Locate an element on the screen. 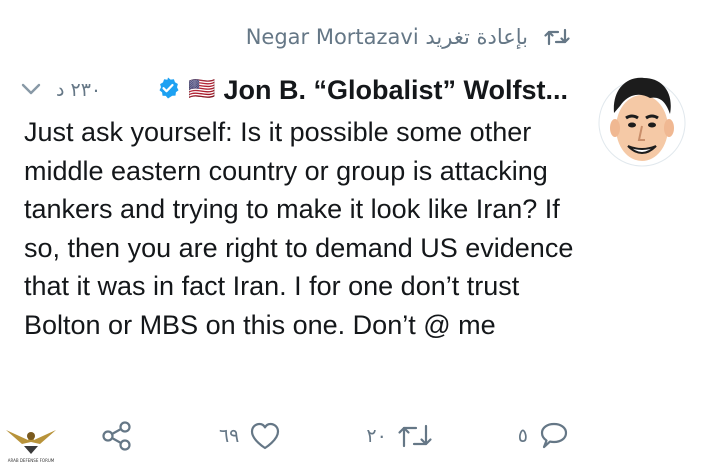 This screenshot has height=472, width=720. watermark-logo: ARAB DEFENSE FORUM is located at coordinates (31, 445).